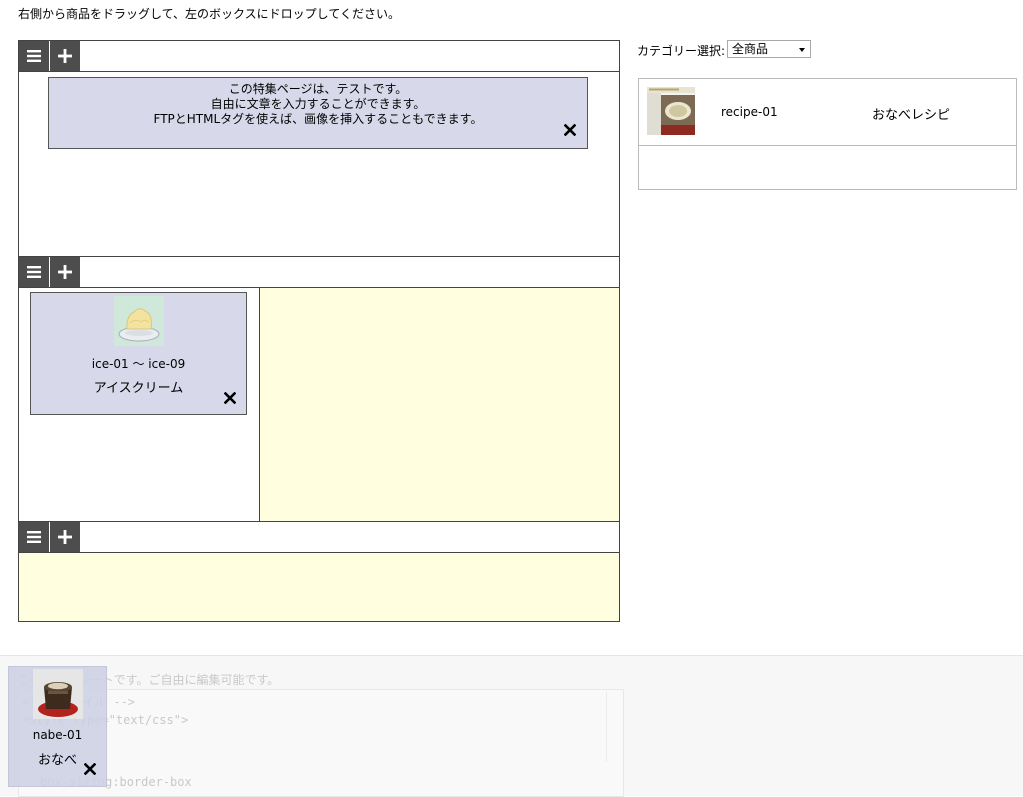 Image resolution: width=1023 pixels, height=797 pixels. What do you see at coordinates (138, 353) in the screenshot?
I see `placed-product-card: ice-01 〜 ice-09 アイスクリーム` at bounding box center [138, 353].